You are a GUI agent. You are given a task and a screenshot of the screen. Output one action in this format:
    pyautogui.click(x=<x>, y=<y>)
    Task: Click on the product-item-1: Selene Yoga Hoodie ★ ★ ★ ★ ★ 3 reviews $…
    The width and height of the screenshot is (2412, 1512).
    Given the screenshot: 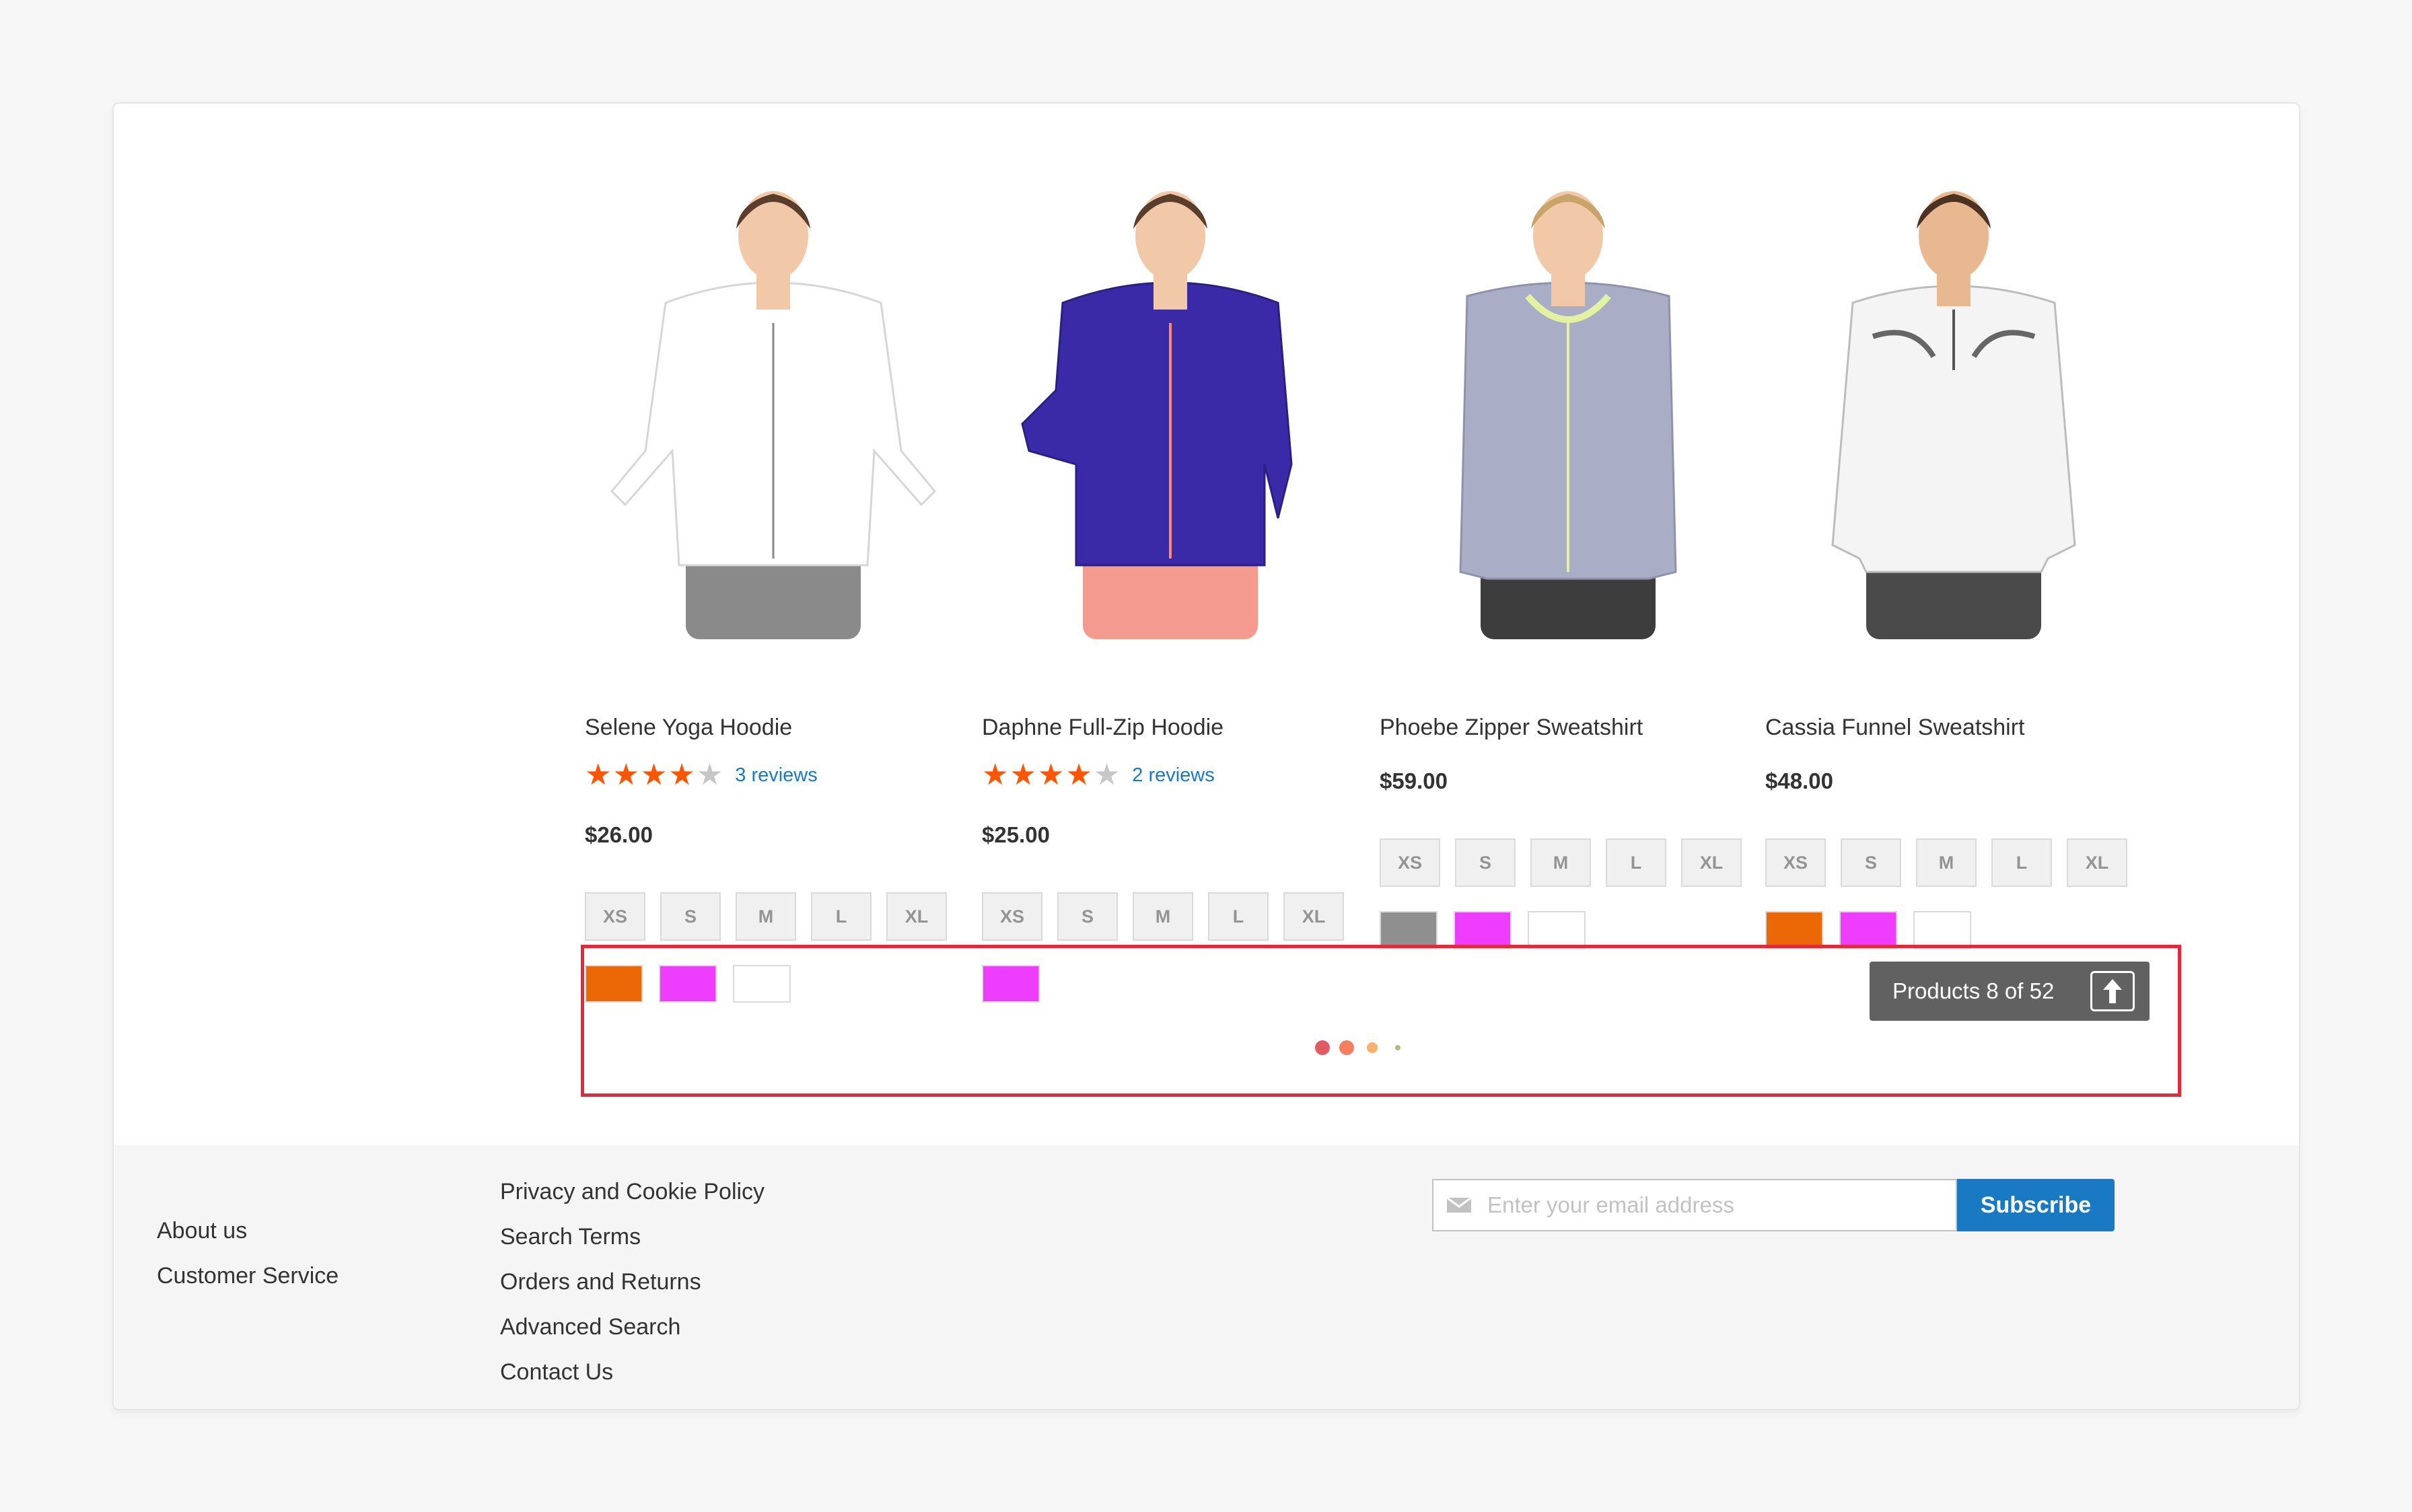 What is the action you would take?
    pyautogui.click(x=773, y=585)
    